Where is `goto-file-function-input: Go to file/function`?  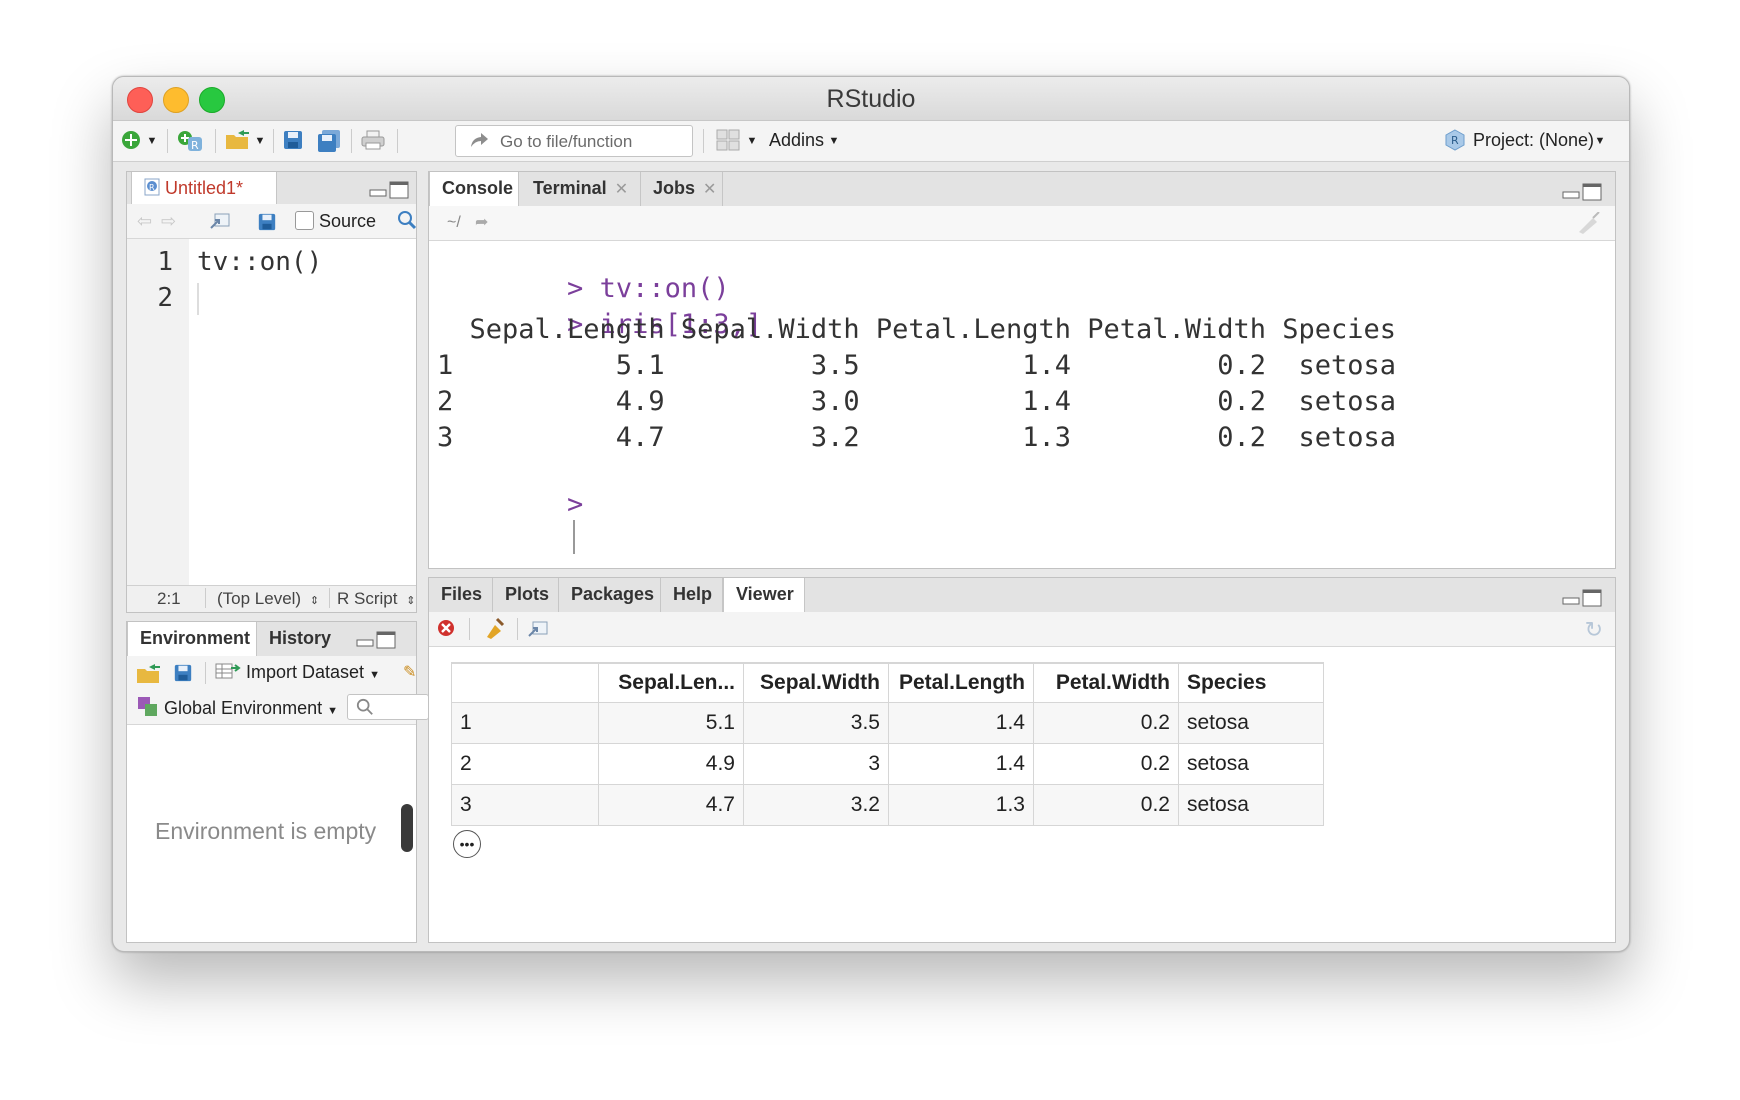
goto-file-function-input: Go to file/function is located at coordinates (574, 141).